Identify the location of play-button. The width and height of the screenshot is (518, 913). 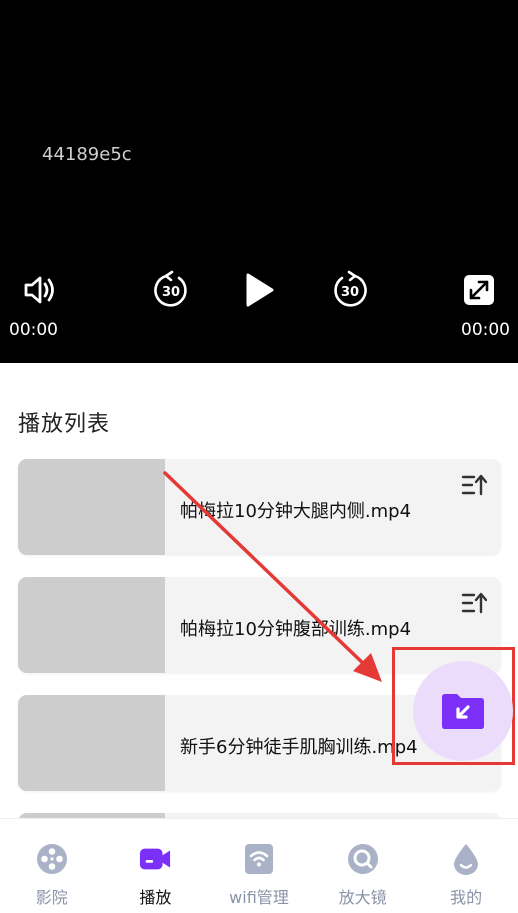
(259, 290).